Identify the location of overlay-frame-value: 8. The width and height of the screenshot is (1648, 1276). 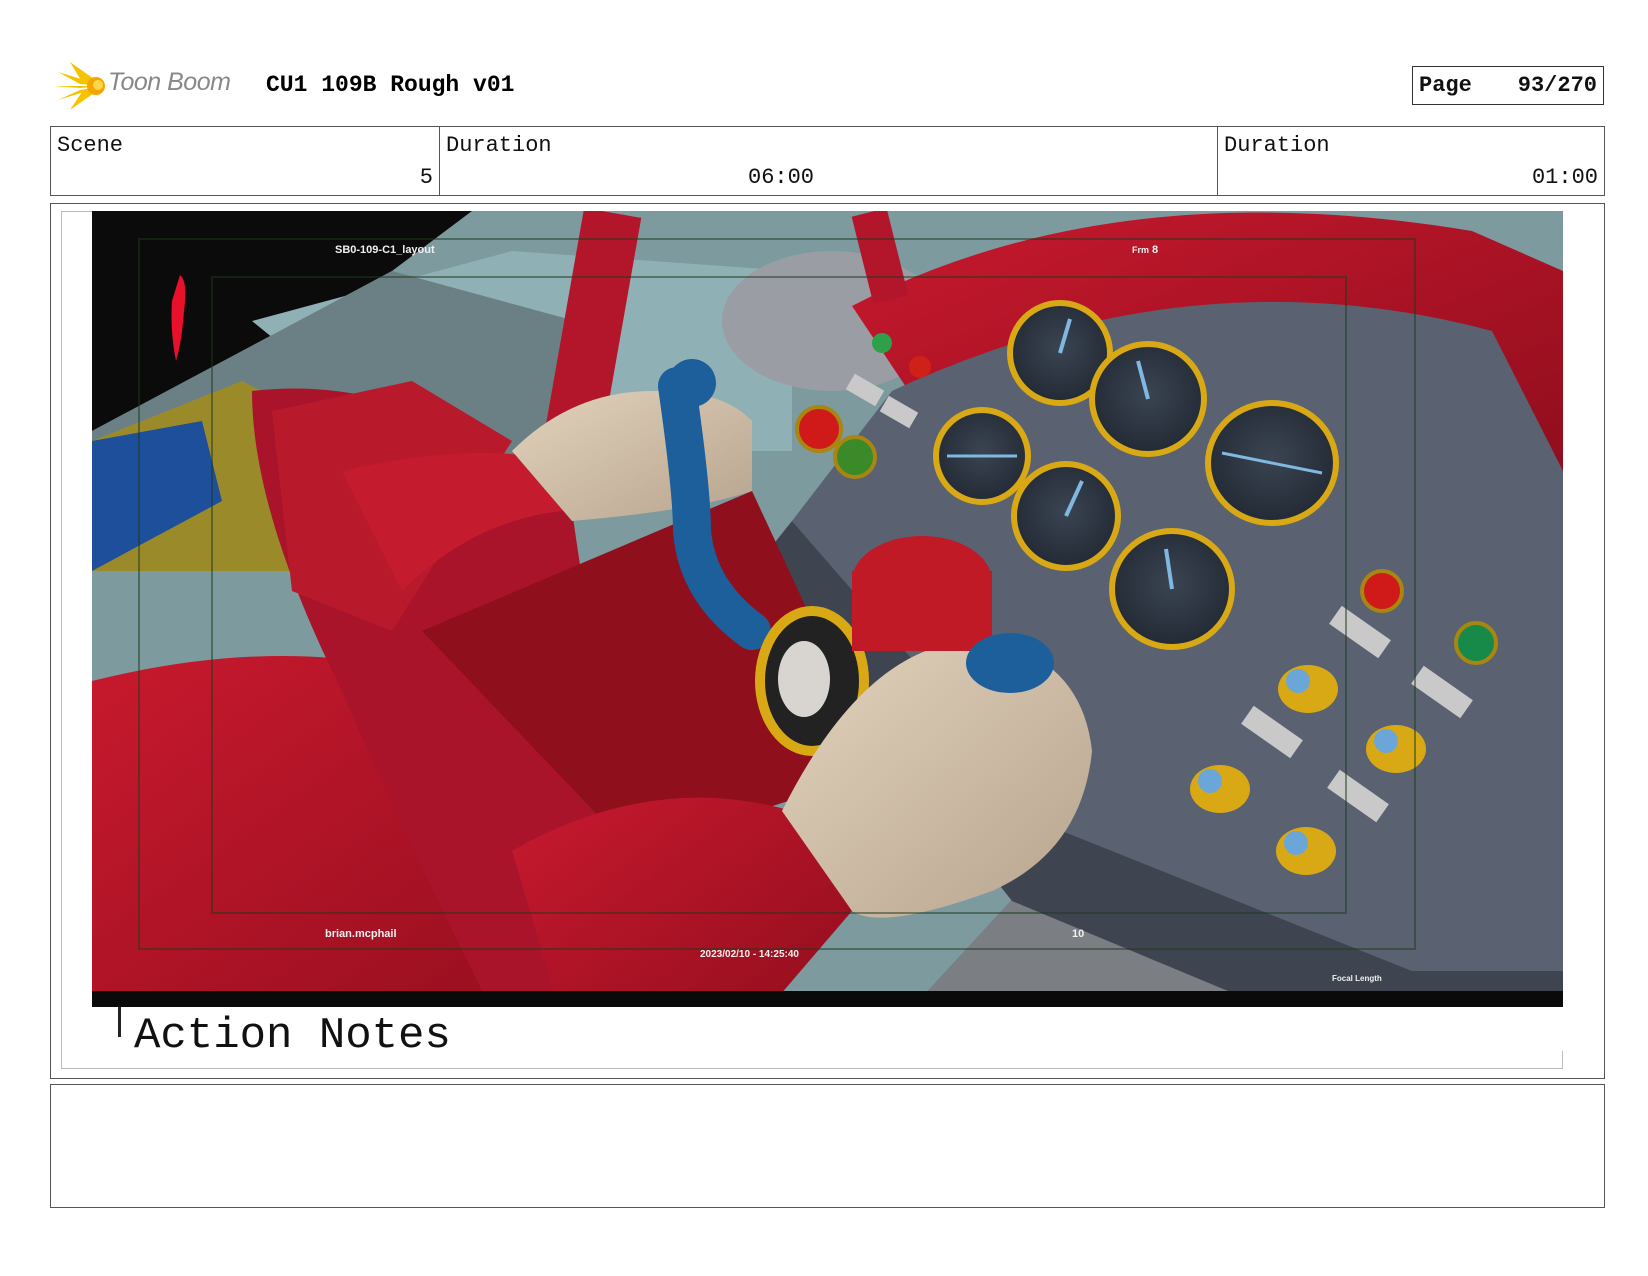
(1155, 250).